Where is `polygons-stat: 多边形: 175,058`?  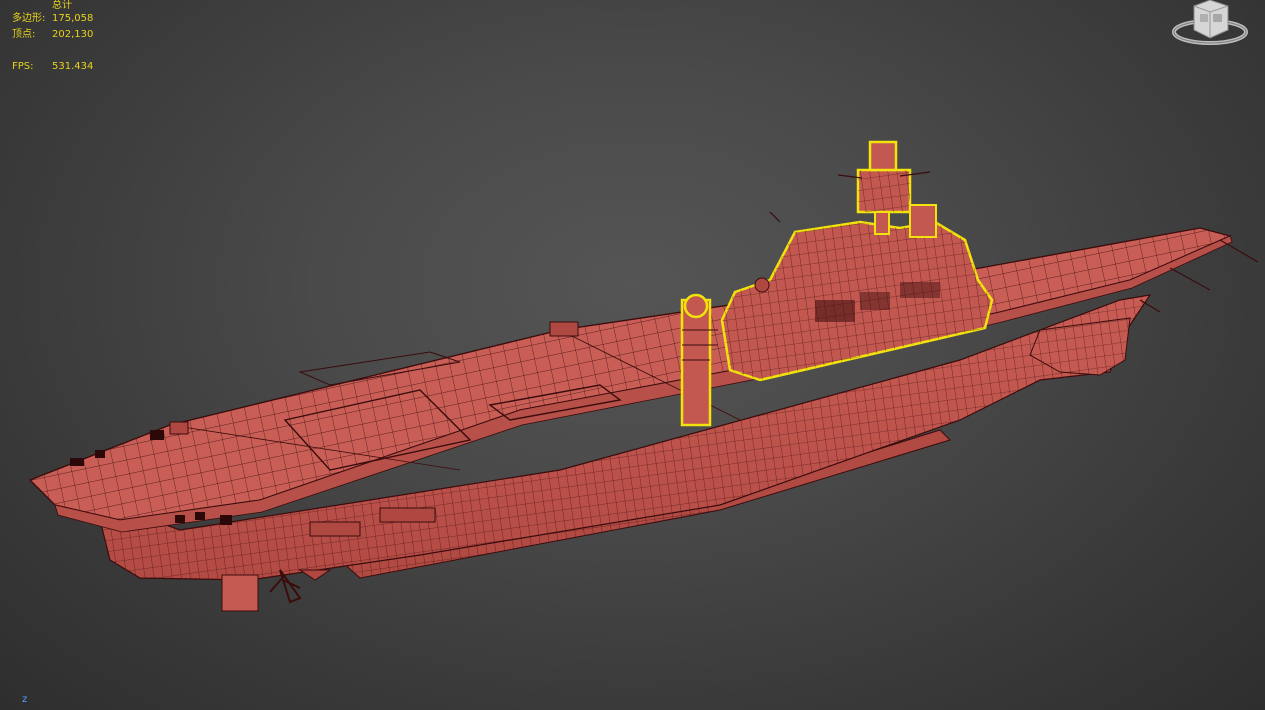 polygons-stat: 多边形: 175,058 is located at coordinates (52, 19).